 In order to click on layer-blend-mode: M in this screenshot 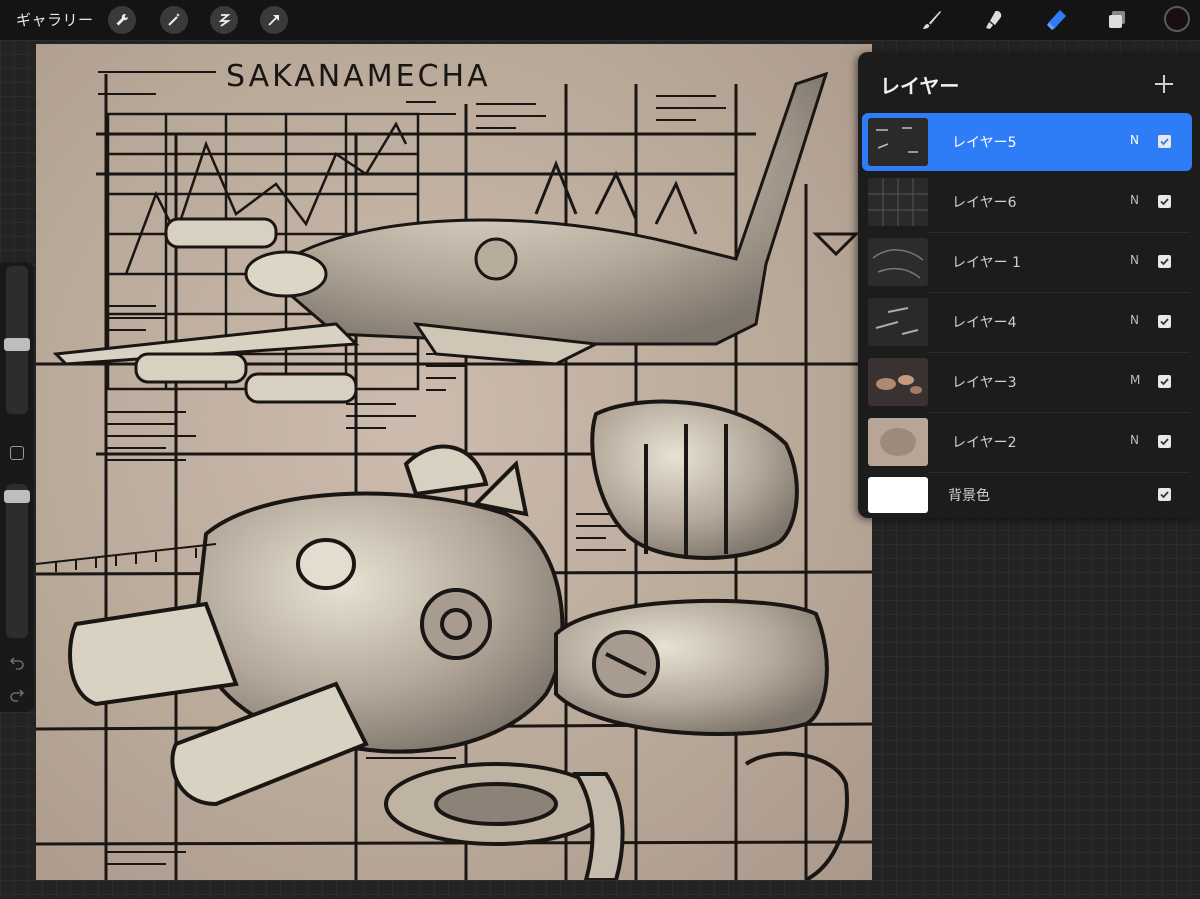, I will do `click(1135, 380)`.